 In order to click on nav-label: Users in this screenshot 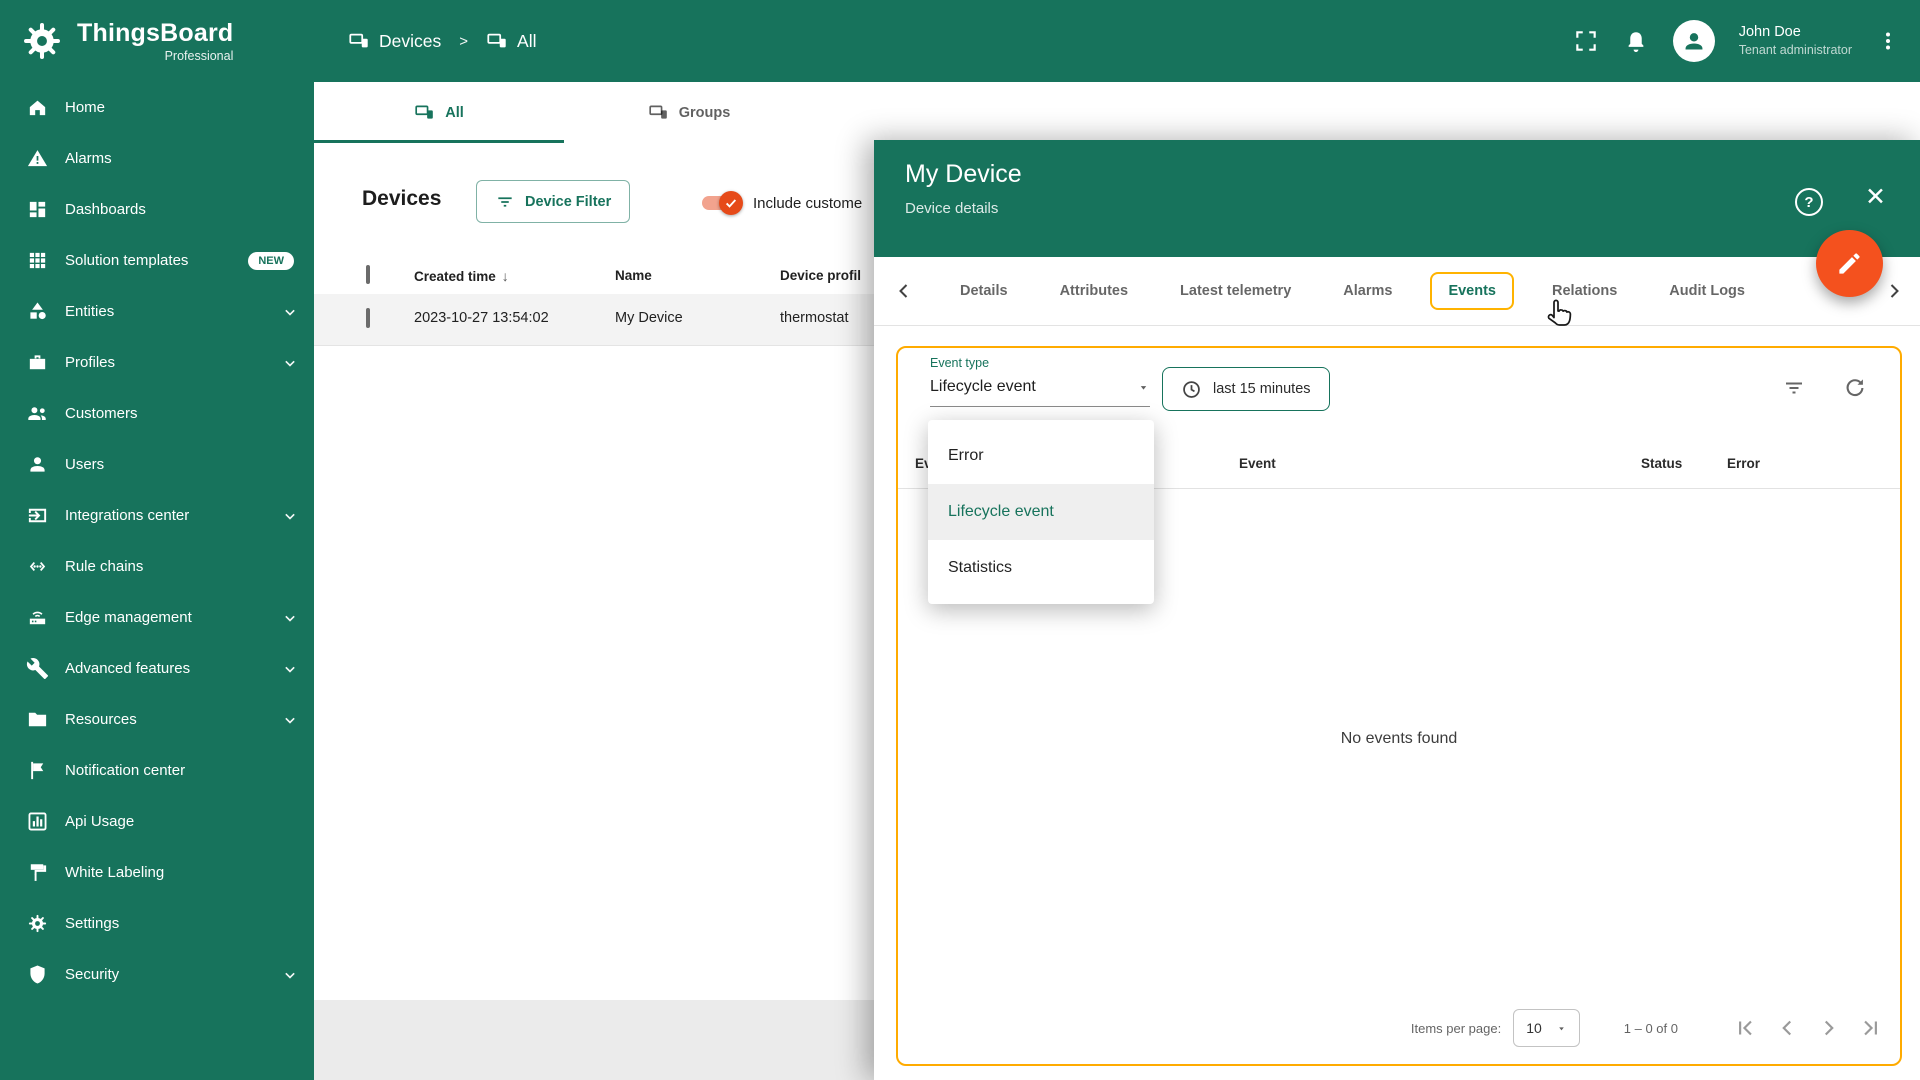, I will do `click(85, 464)`.